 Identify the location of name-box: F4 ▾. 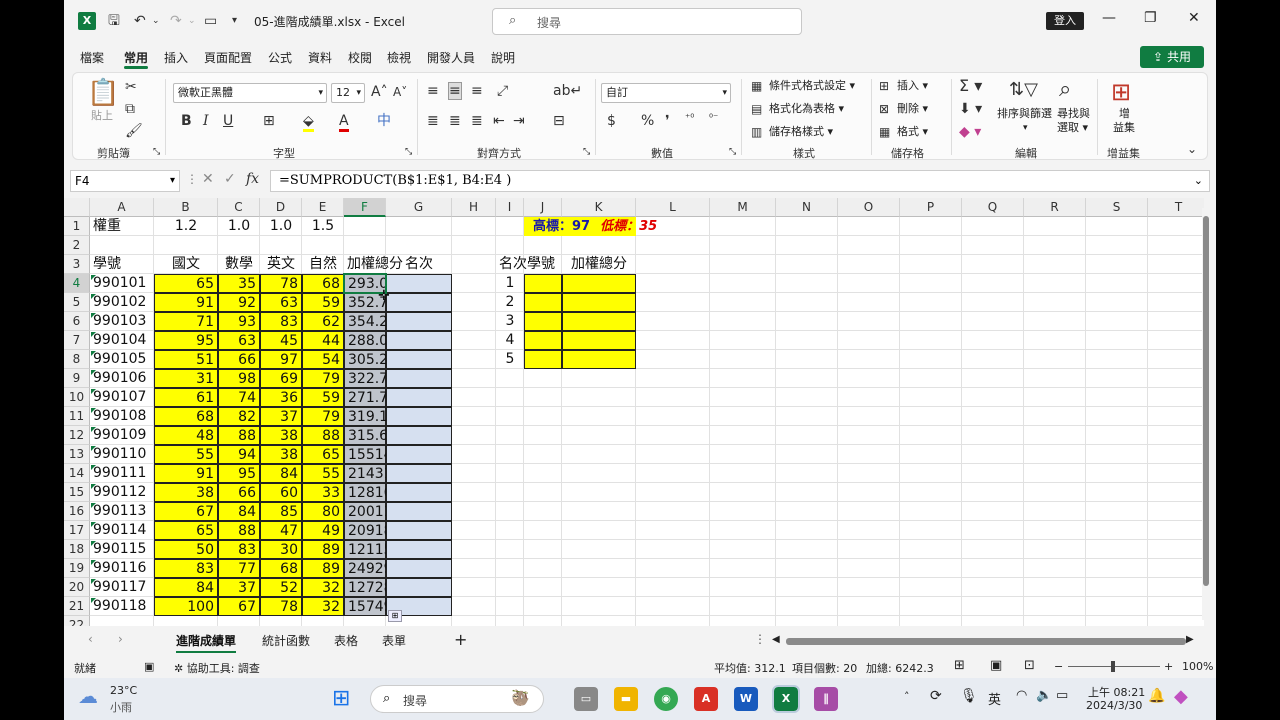
(125, 181).